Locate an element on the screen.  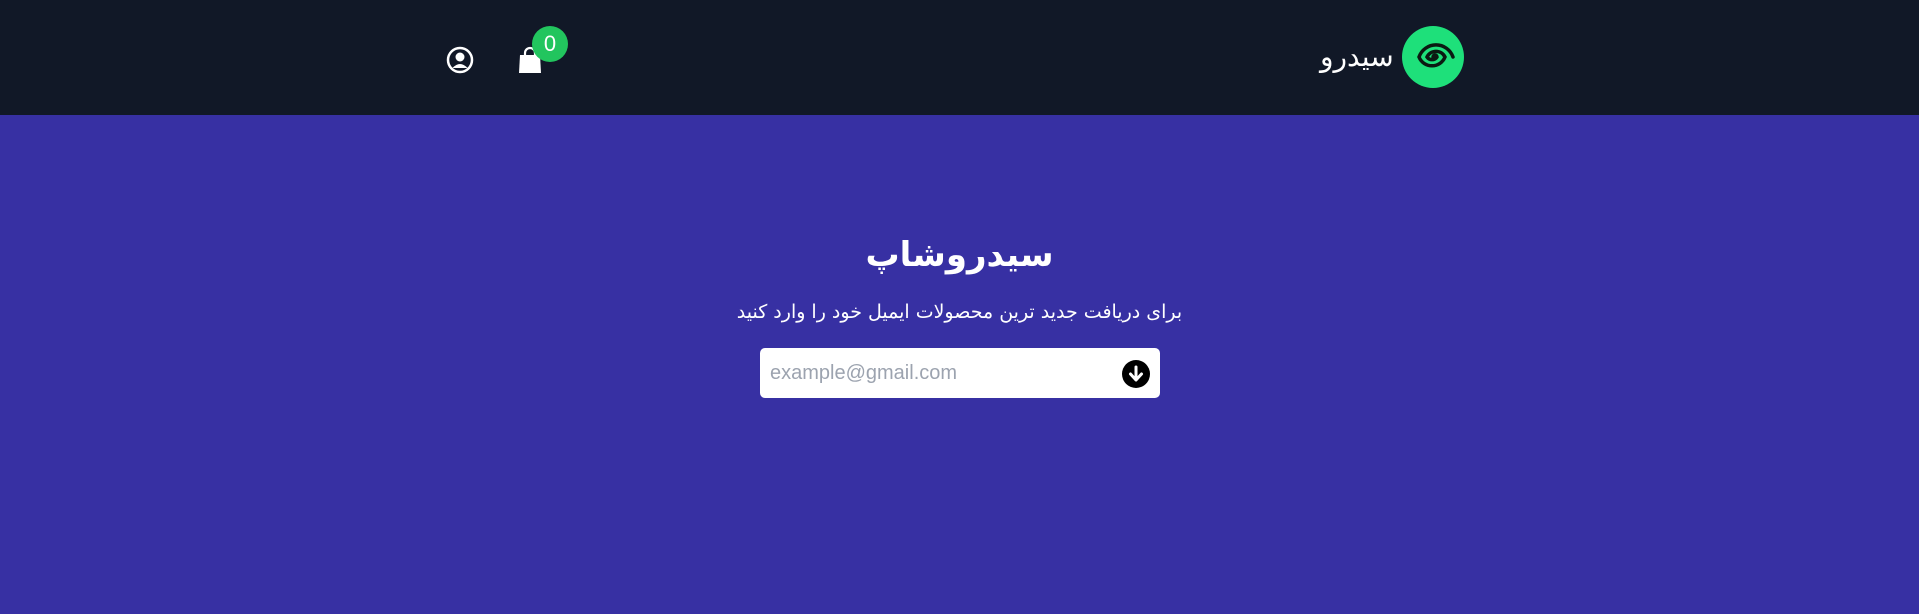
newsletter-form is located at coordinates (960, 373).